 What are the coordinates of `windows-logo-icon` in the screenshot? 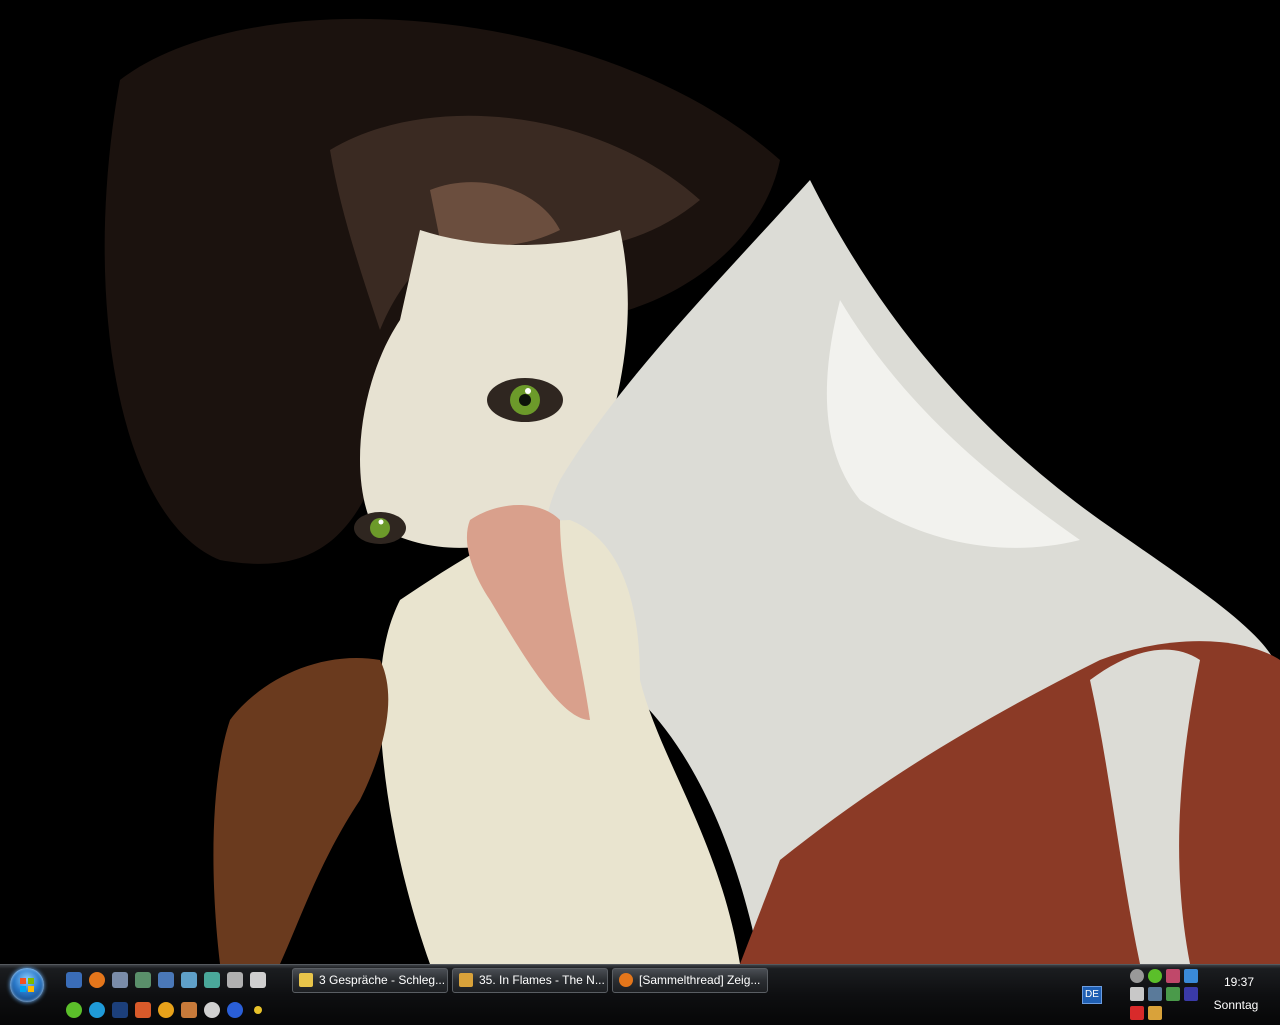 It's located at (27, 985).